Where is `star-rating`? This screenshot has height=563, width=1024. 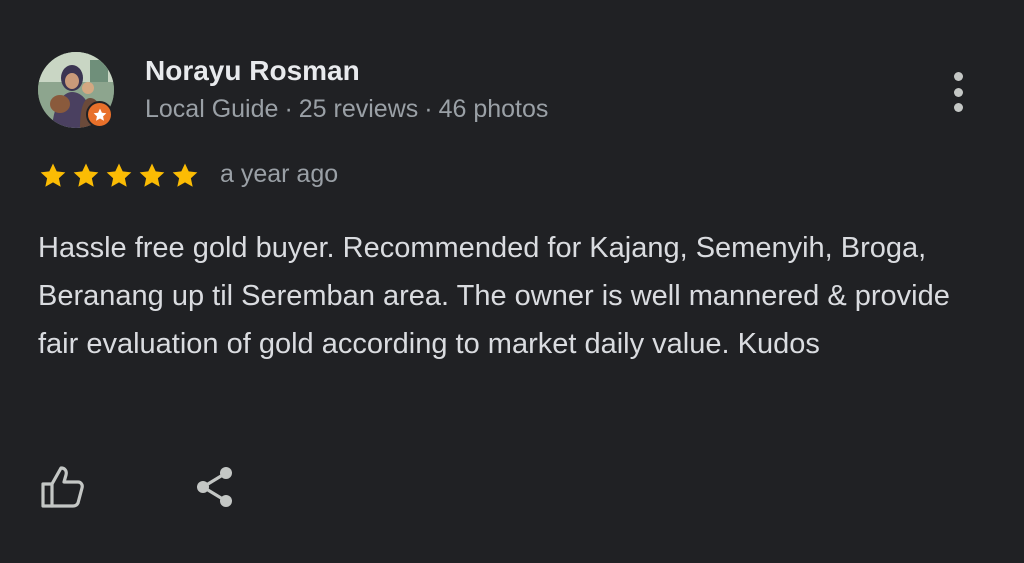 star-rating is located at coordinates (119, 176).